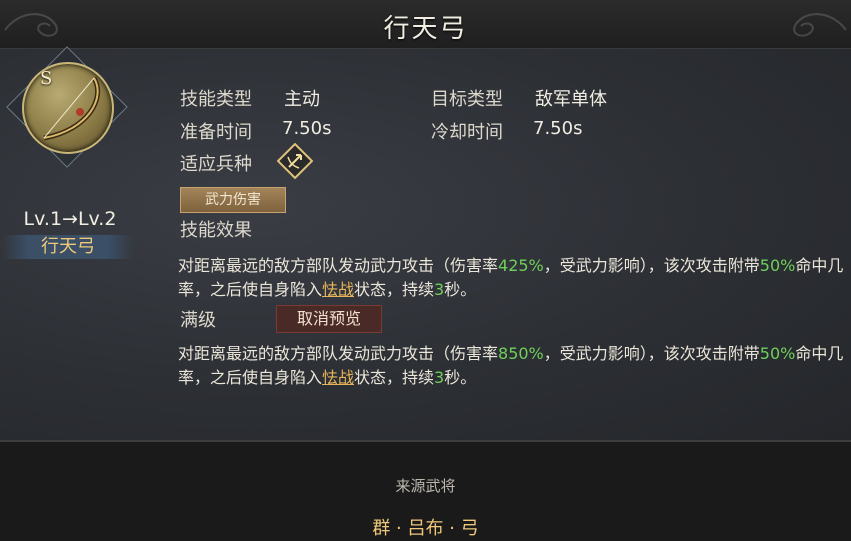 The image size is (851, 541). I want to click on skill-disc, so click(68, 108).